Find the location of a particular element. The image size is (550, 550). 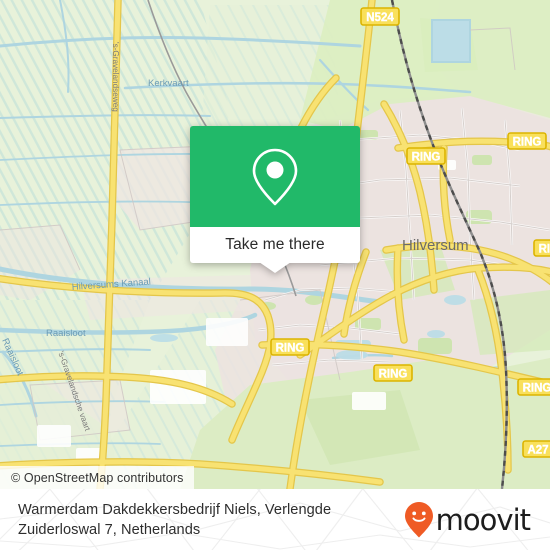

map-shield-ring-3: RING is located at coordinates (541, 248).